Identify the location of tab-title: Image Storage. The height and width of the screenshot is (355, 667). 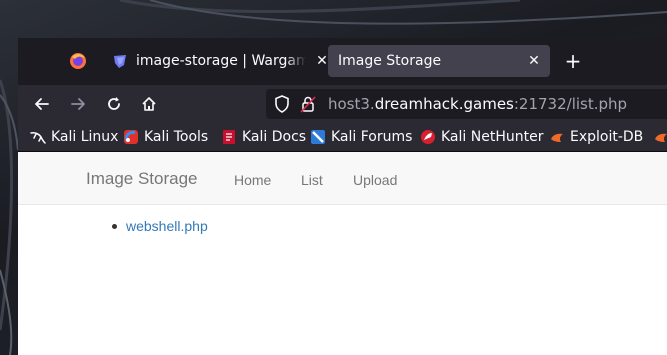
(390, 61).